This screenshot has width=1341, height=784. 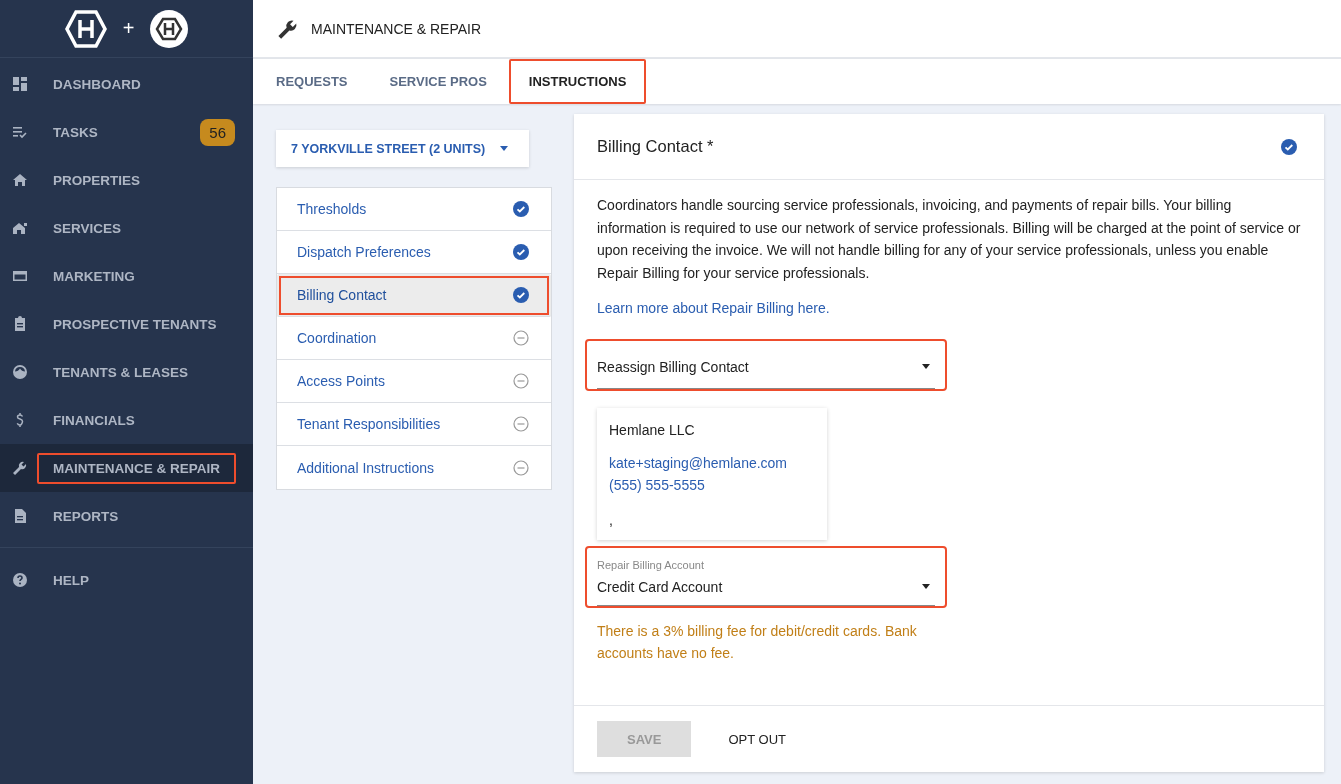 I want to click on contact-name: Hemlane LLC, so click(x=652, y=430).